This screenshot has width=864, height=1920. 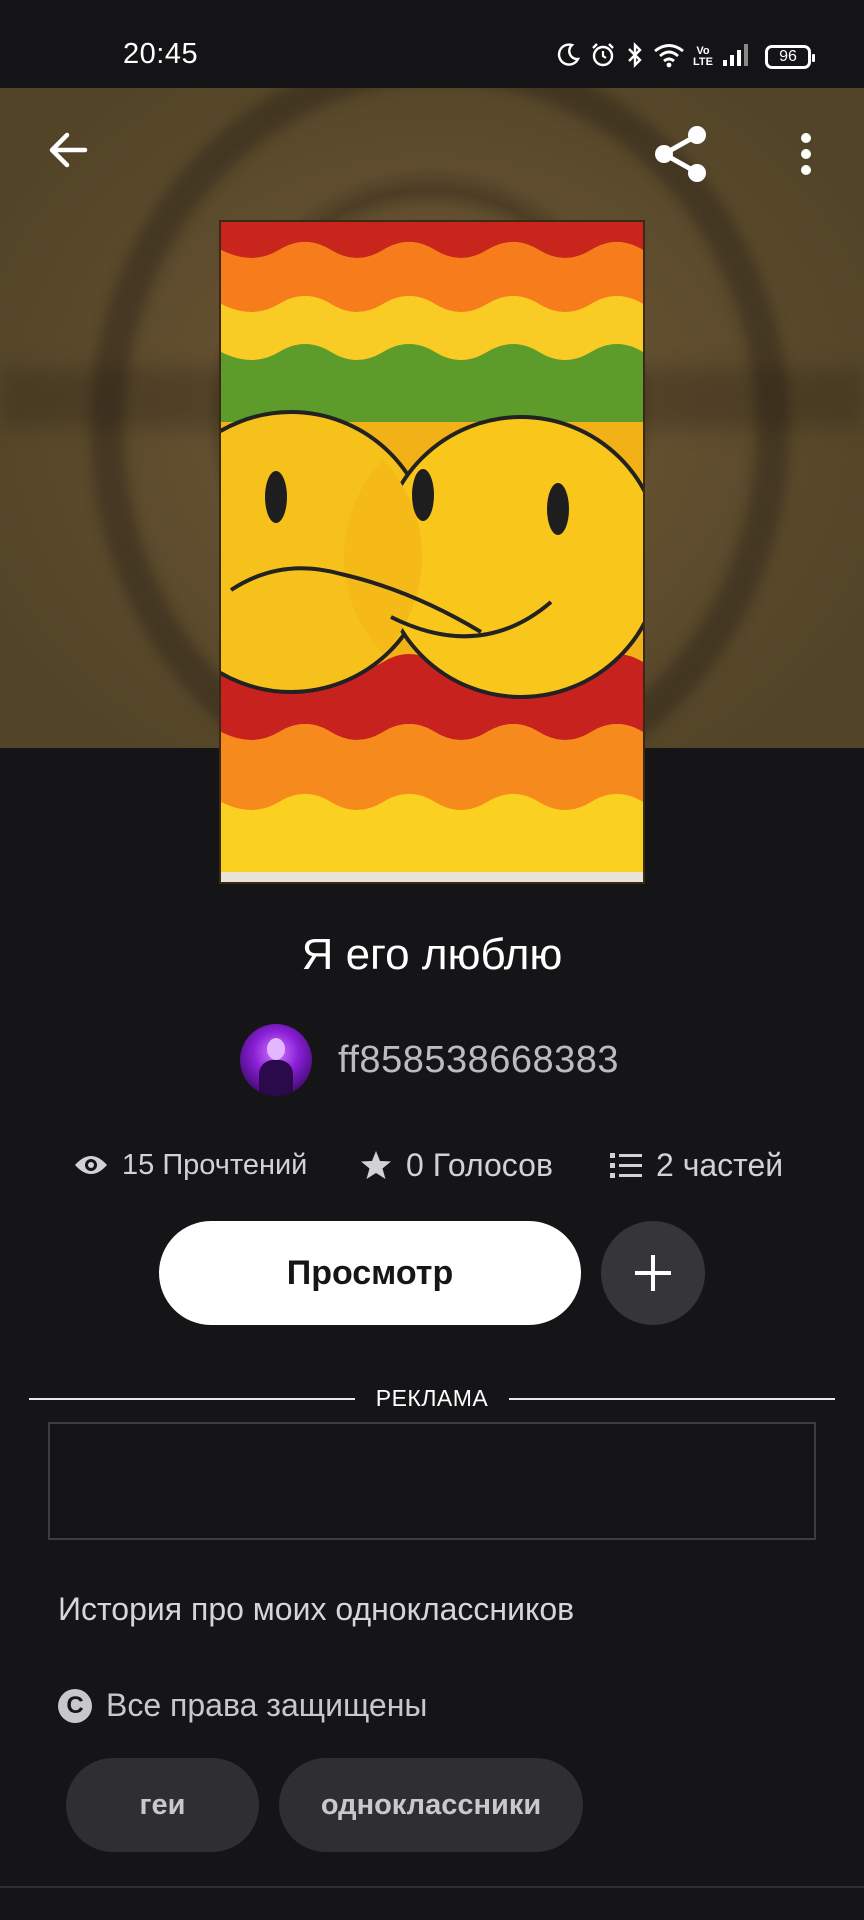 I want to click on story-description: История про моих одноклассников, so click(x=316, y=1609).